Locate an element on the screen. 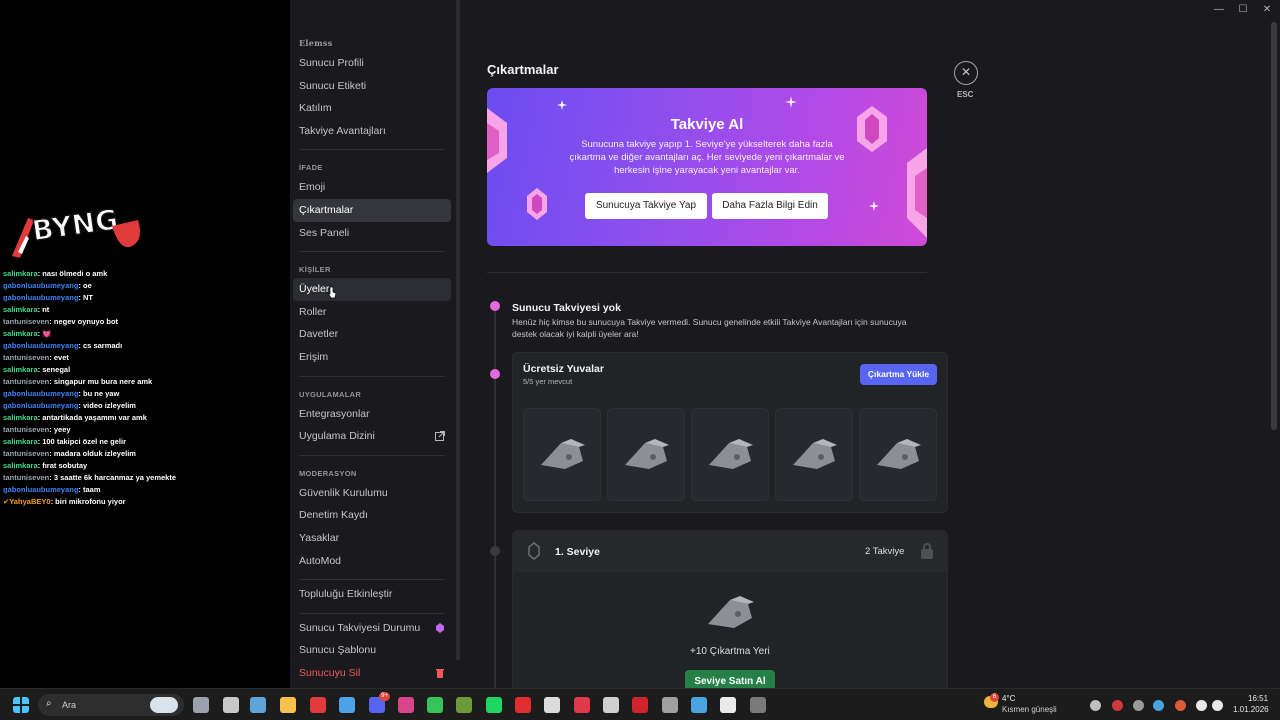  sidebar-item: Sunucu Takviyesi Durumu is located at coordinates (372, 628).